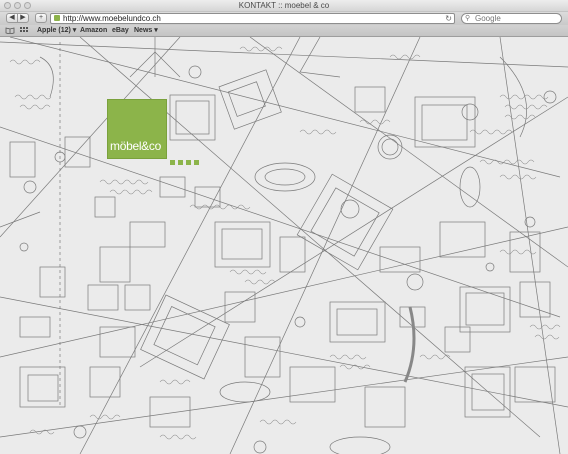 This screenshot has width=568, height=454. I want to click on zoom-window-button, so click(27, 5).